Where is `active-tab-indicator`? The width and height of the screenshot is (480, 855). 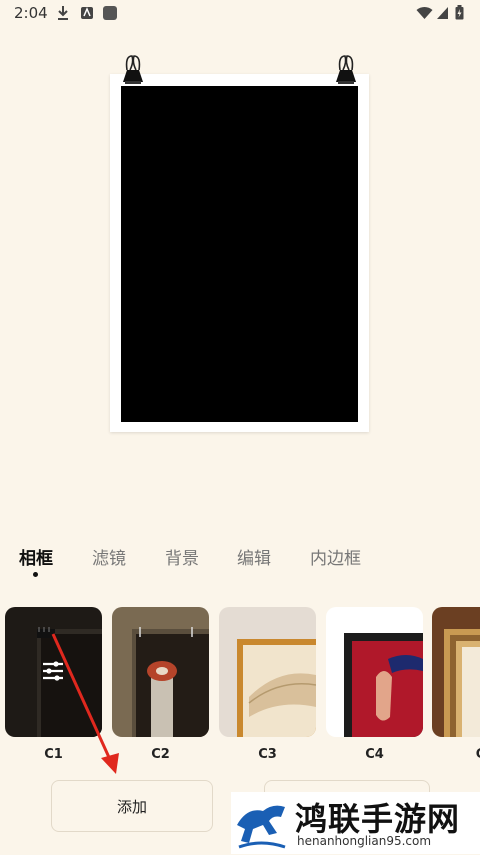
active-tab-indicator is located at coordinates (35, 574).